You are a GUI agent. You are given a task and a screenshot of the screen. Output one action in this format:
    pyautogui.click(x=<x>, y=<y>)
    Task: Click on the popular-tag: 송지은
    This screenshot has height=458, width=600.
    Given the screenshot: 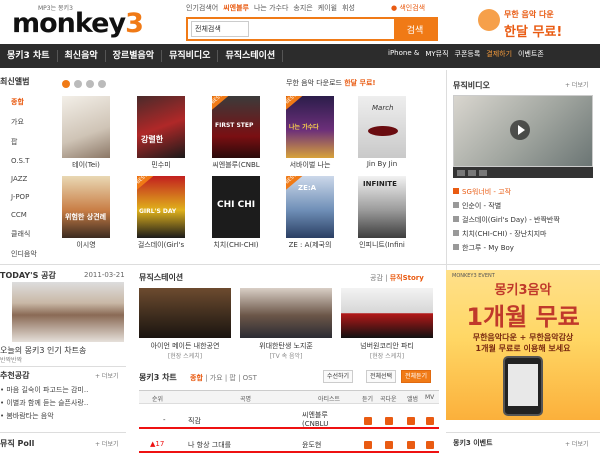 What is the action you would take?
    pyautogui.click(x=302, y=8)
    